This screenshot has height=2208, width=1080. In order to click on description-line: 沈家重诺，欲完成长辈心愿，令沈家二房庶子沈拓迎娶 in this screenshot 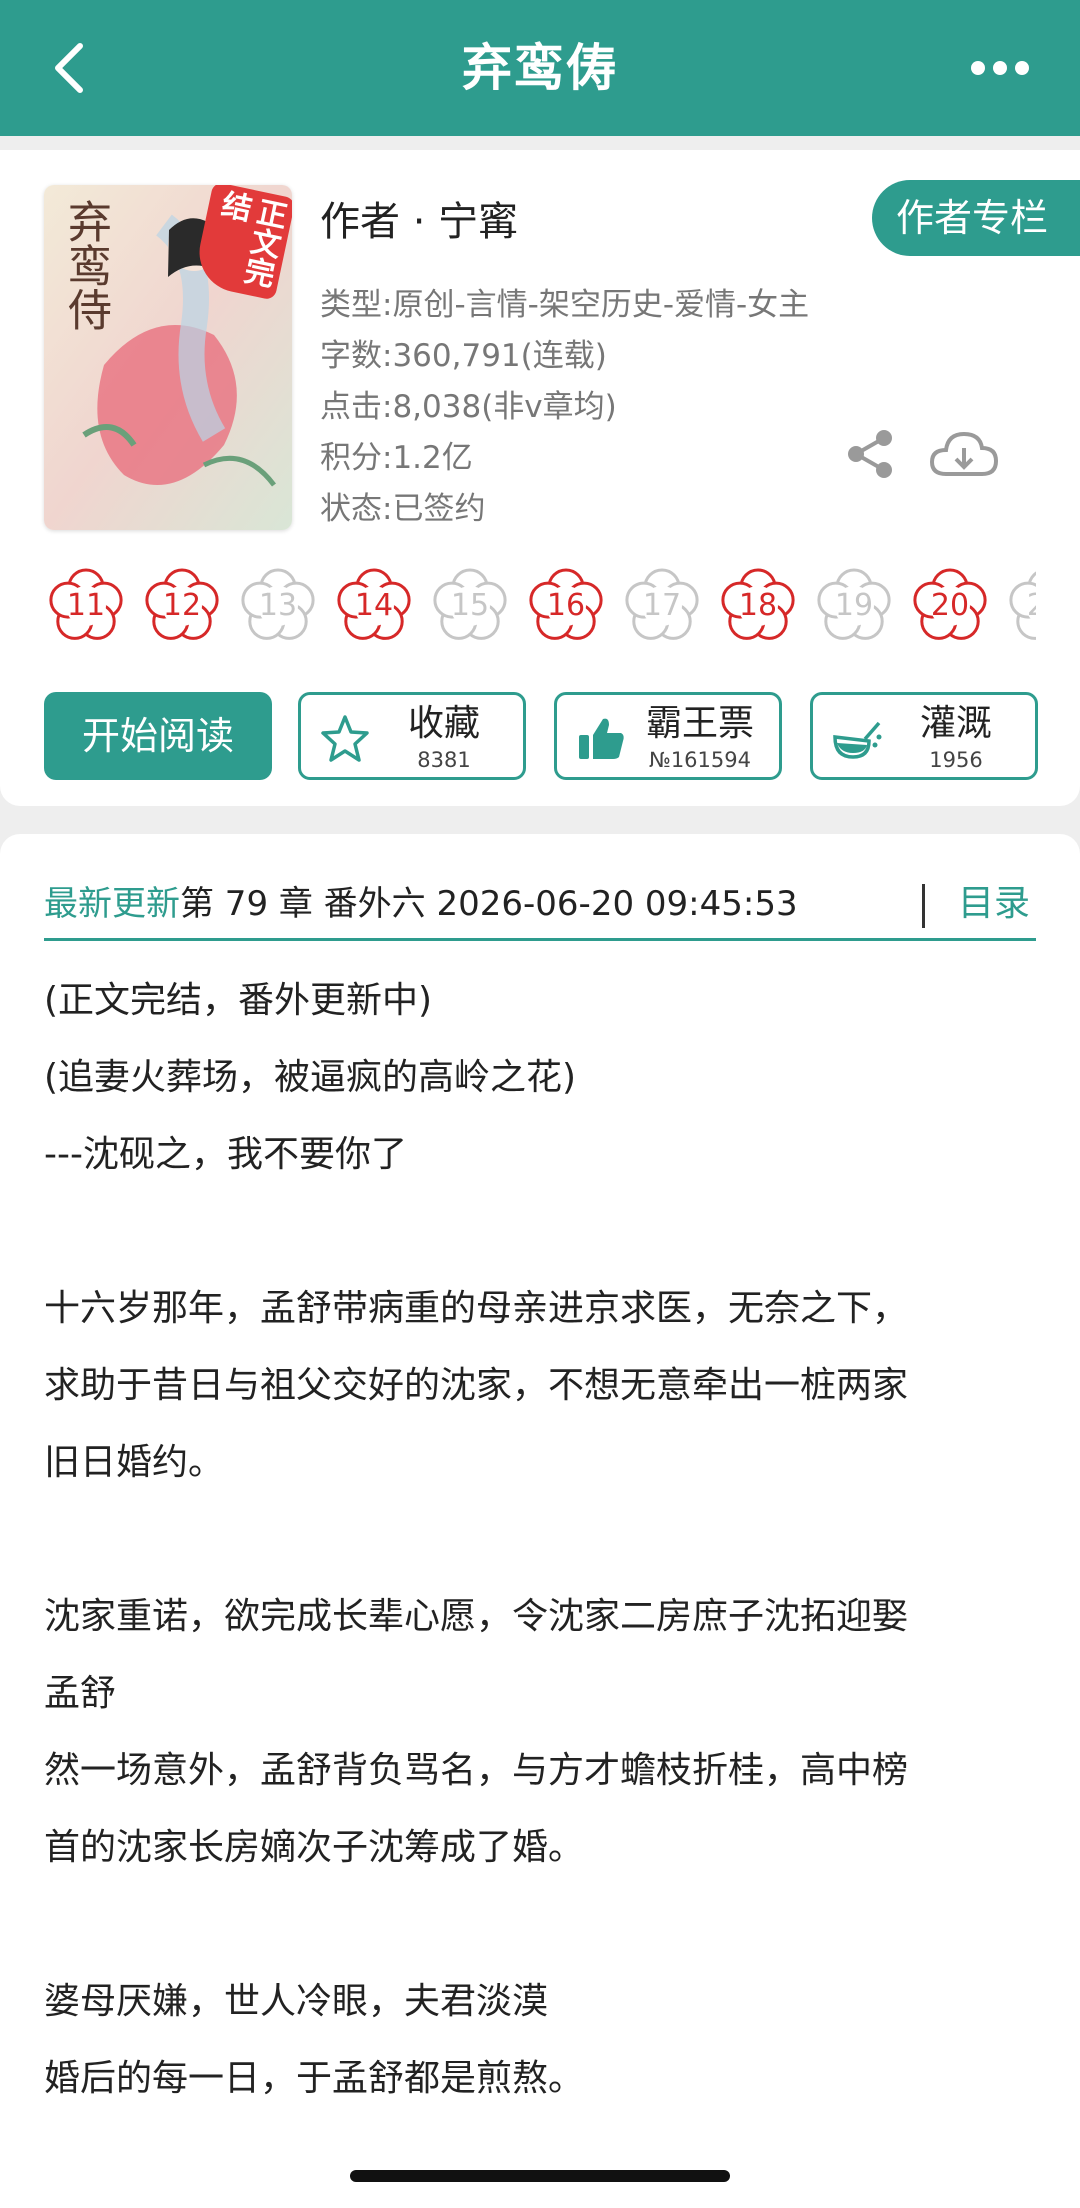, I will do `click(476, 1616)`.